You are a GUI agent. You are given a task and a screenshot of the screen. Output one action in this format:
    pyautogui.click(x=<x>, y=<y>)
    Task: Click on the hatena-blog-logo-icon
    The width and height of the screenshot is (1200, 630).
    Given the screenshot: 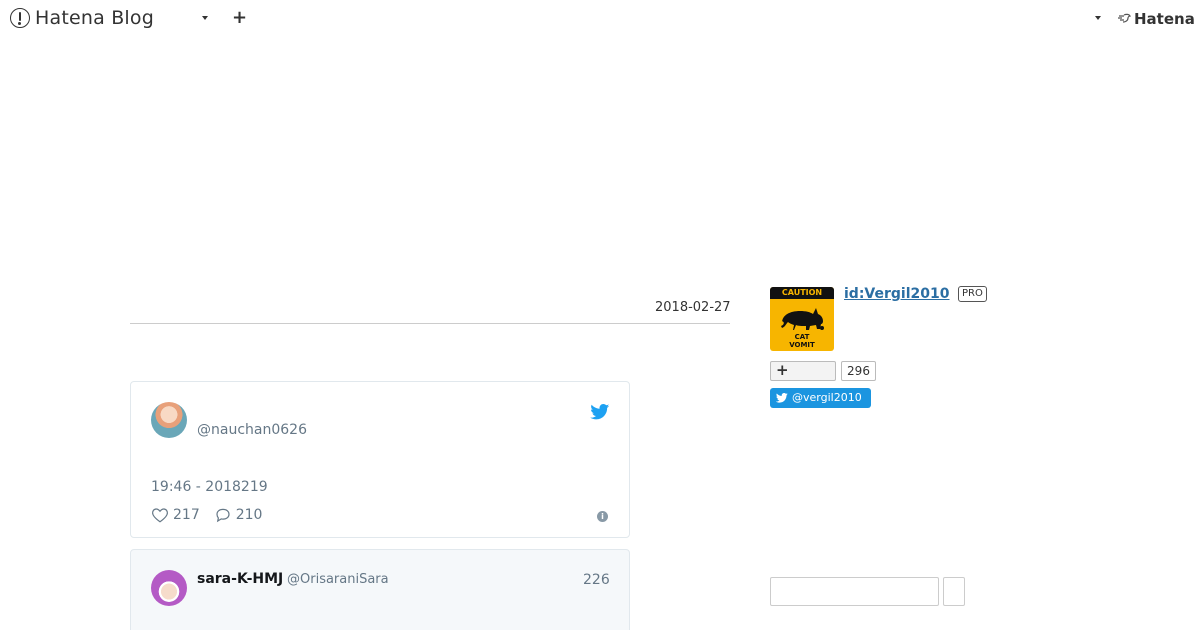 What is the action you would take?
    pyautogui.click(x=20, y=18)
    